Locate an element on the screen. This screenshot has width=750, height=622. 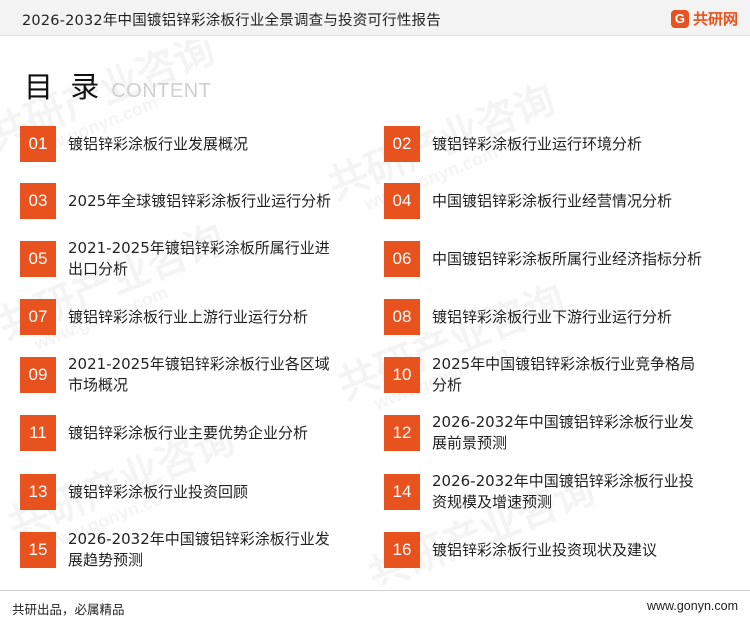
toc-item-label: 镀铝锌彩涂板行业上游行业运行分析 is located at coordinates (188, 316).